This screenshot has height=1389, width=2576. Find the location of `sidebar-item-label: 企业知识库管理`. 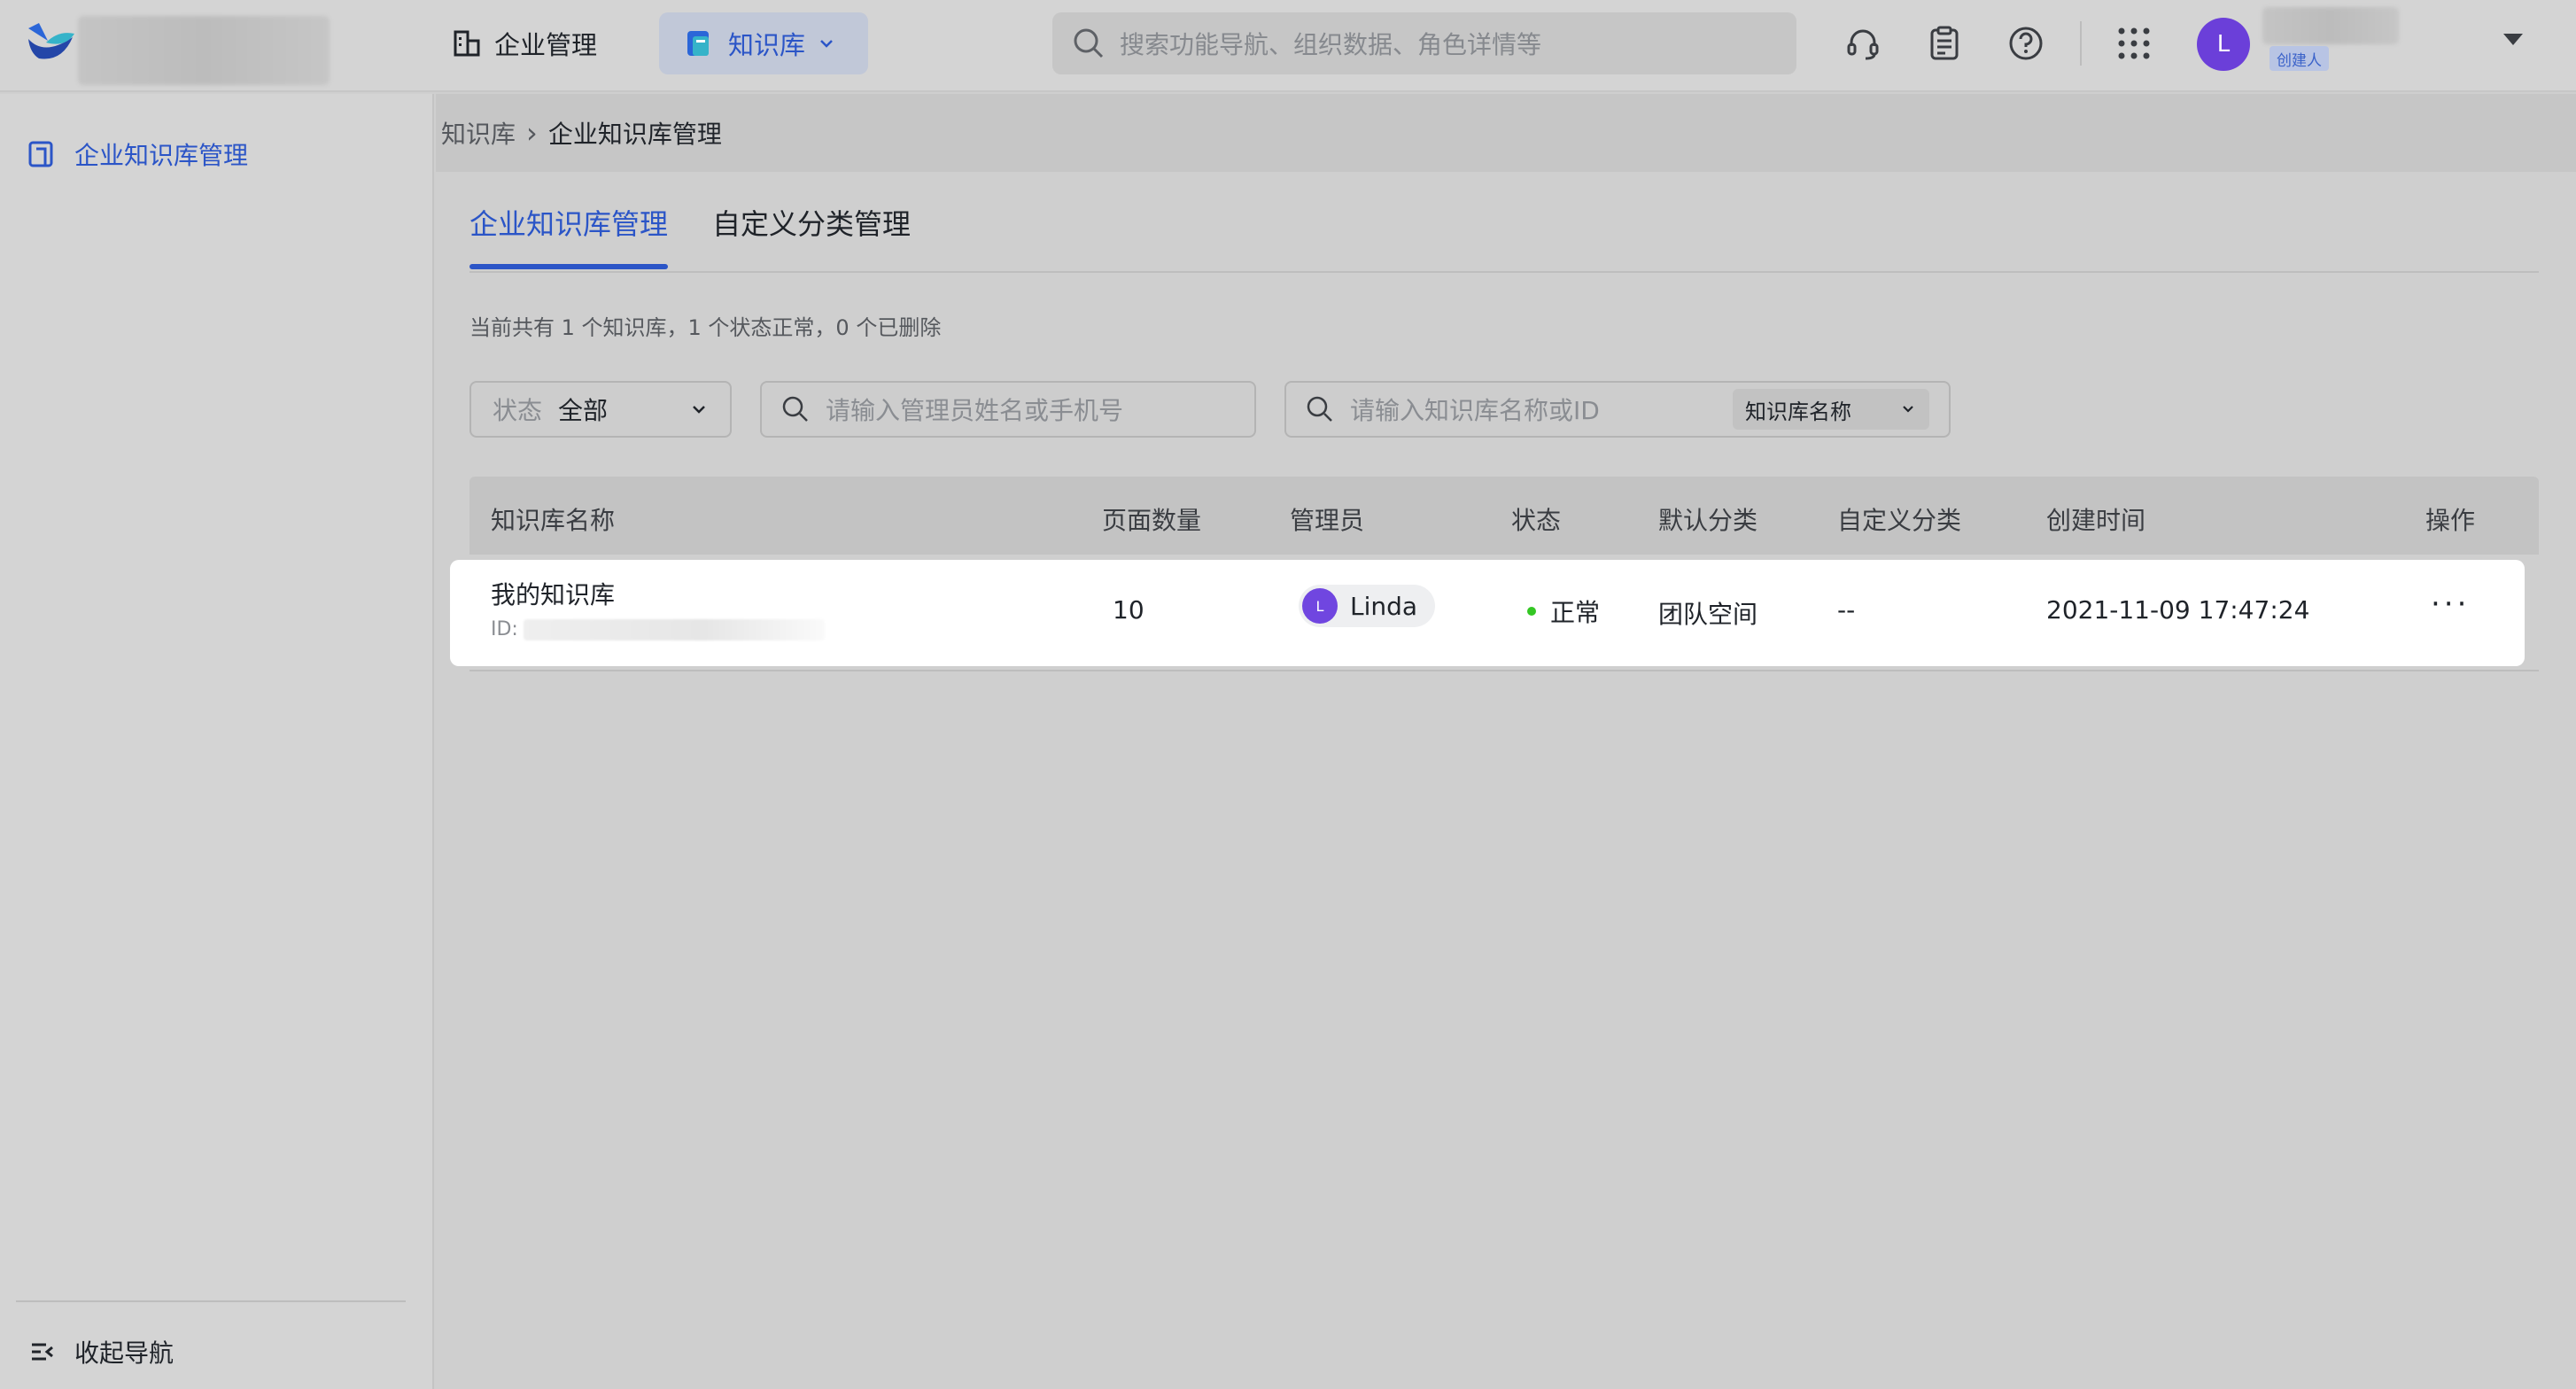

sidebar-item-label: 企业知识库管理 is located at coordinates (161, 155).